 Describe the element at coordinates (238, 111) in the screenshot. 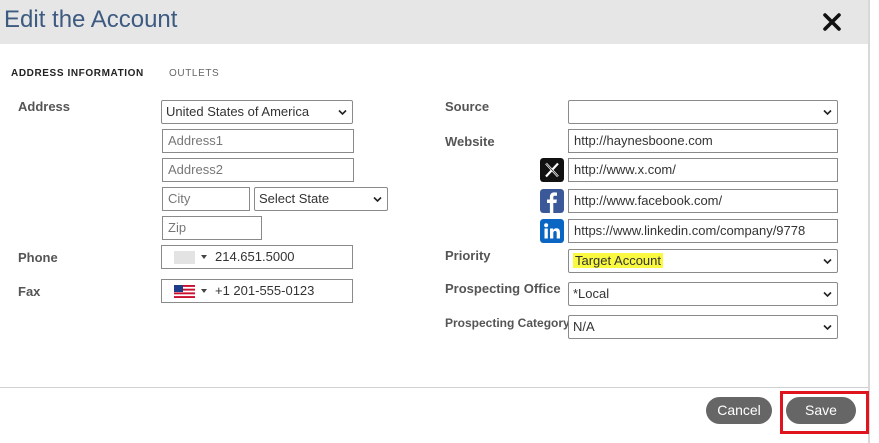

I see `country-value: United States of America` at that location.